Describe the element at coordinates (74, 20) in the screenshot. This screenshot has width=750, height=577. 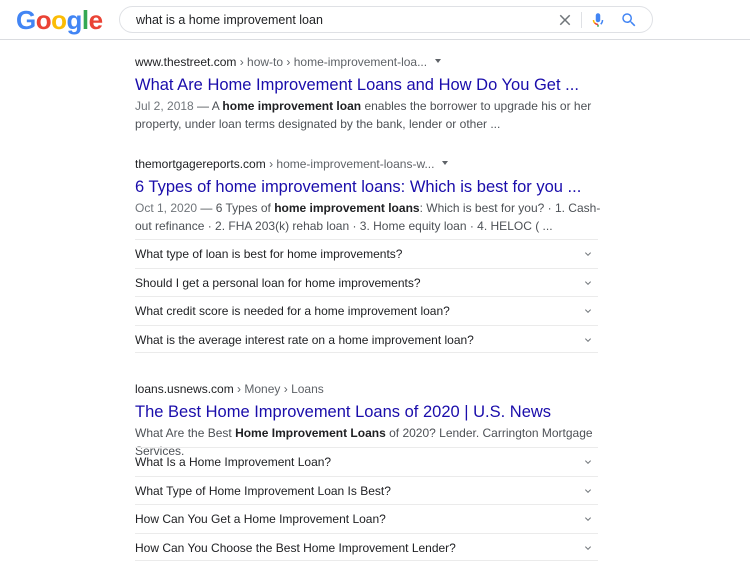
I see `logo-letter: g` at that location.